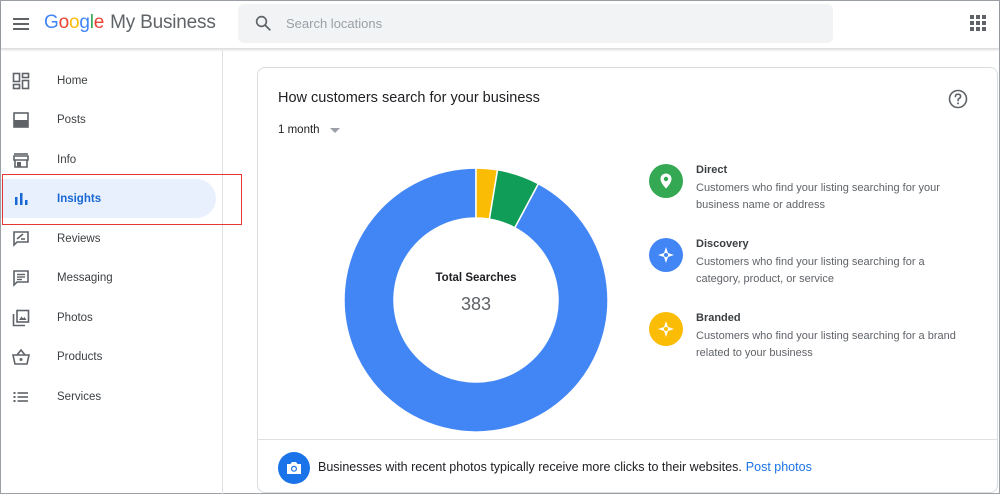  What do you see at coordinates (20, 397) in the screenshot?
I see `list-icon` at bounding box center [20, 397].